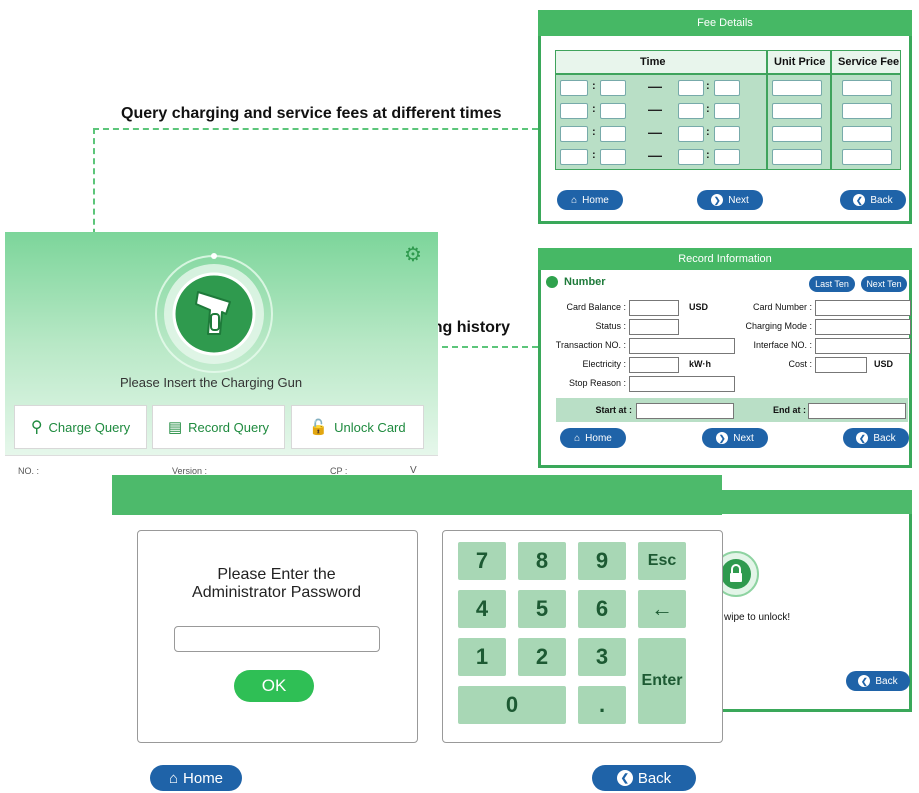 The width and height of the screenshot is (919, 793). Describe the element at coordinates (613, 410) in the screenshot. I see `start-at-label: Start at :` at that location.